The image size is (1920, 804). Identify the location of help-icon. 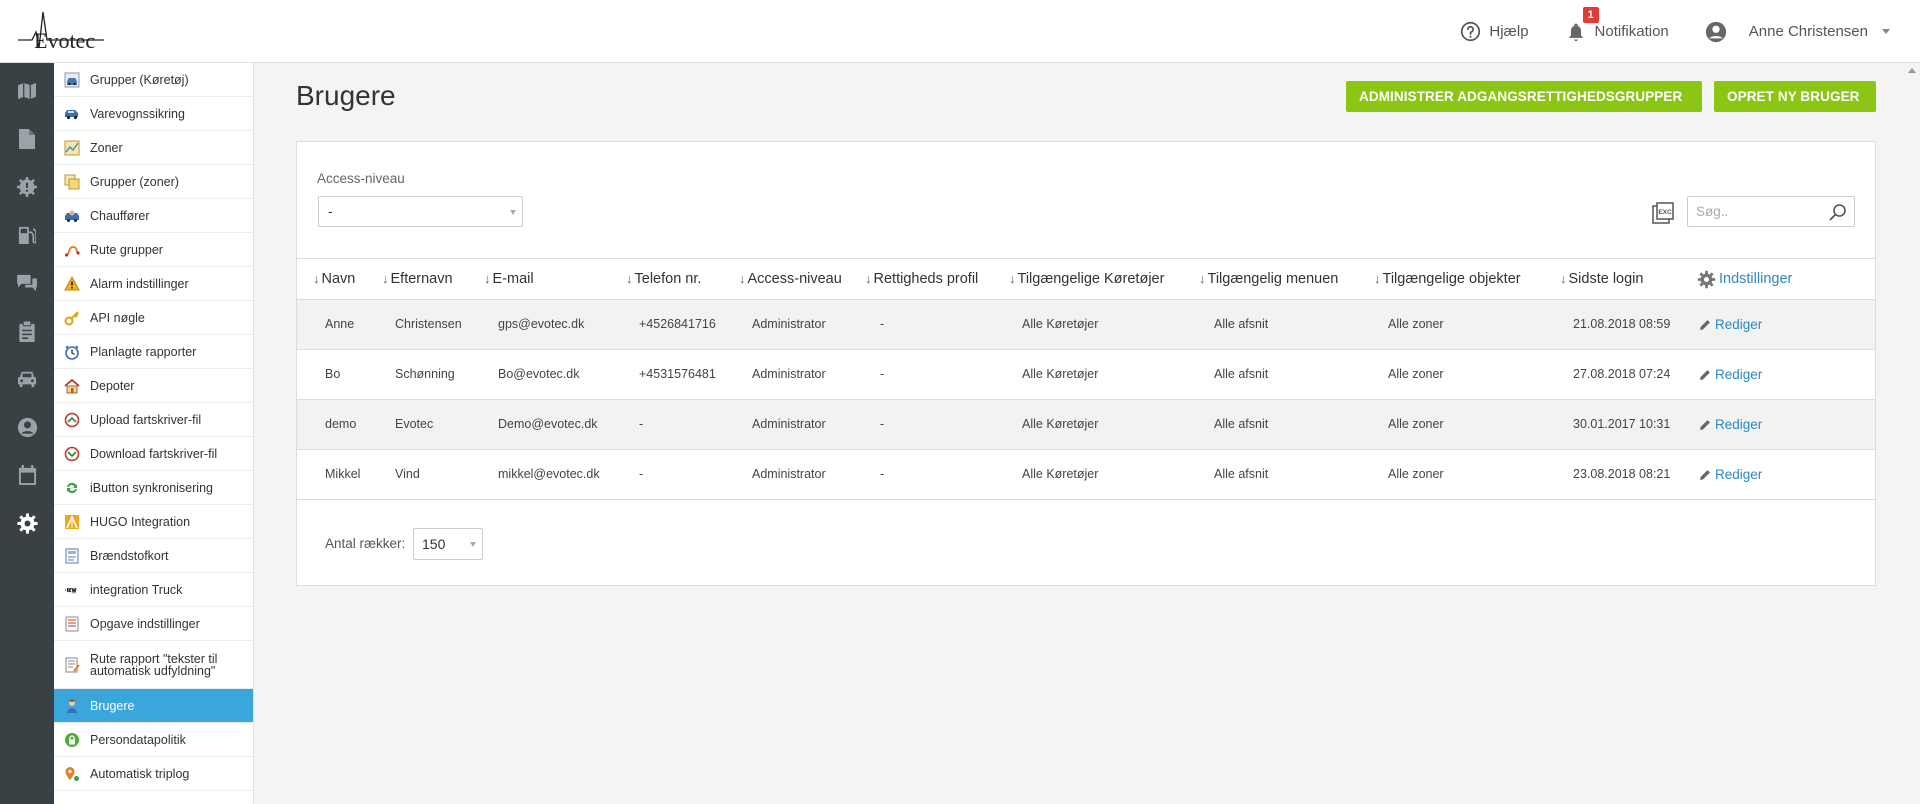
(1470, 32).